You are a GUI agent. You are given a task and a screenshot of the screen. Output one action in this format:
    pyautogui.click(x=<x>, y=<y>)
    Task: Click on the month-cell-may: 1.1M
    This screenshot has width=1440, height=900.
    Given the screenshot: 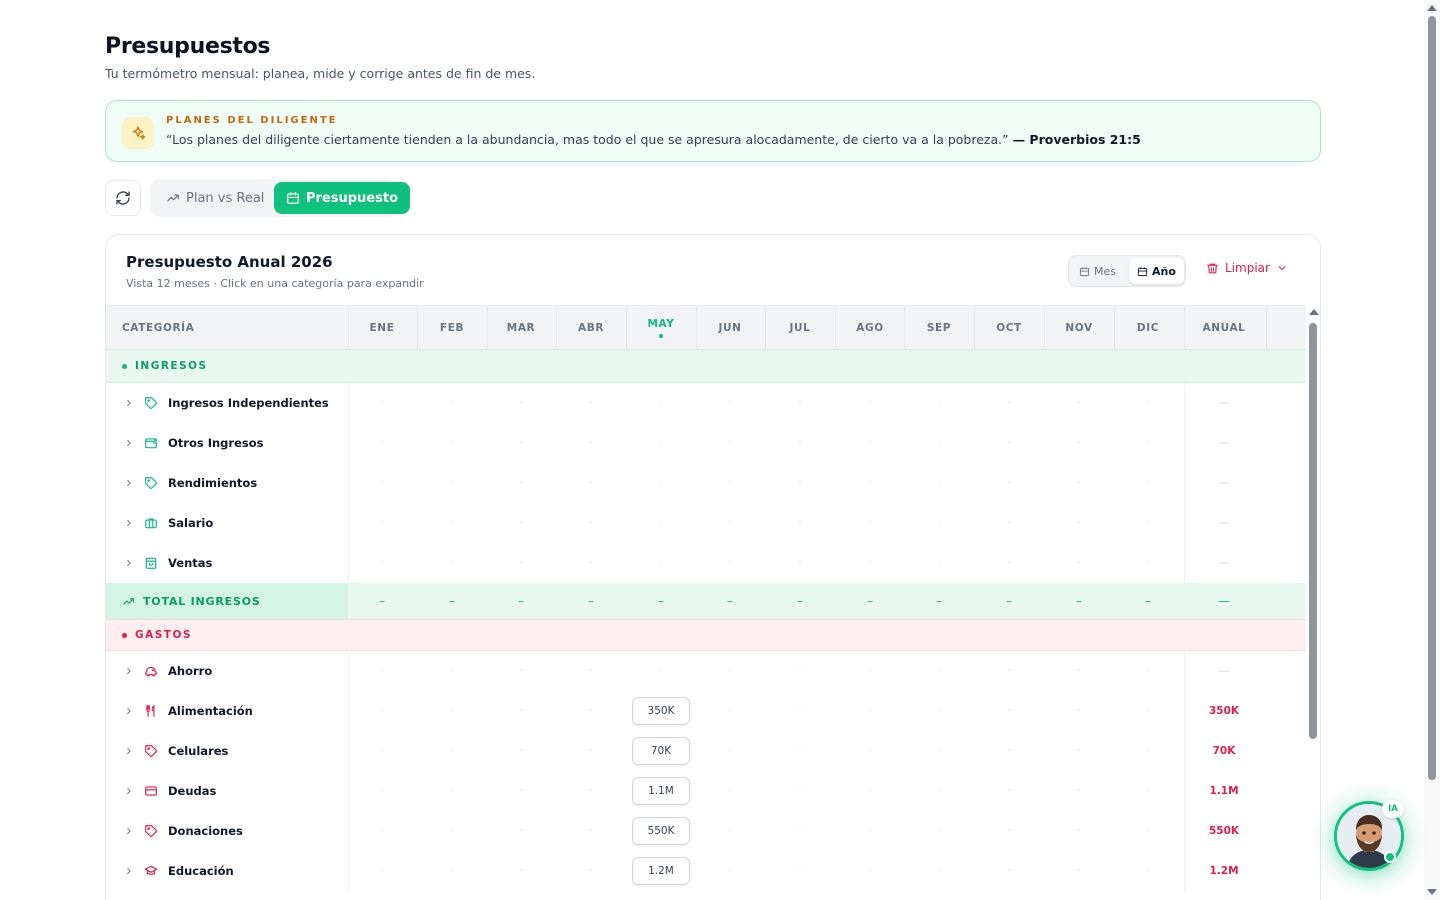 What is the action you would take?
    pyautogui.click(x=661, y=791)
    